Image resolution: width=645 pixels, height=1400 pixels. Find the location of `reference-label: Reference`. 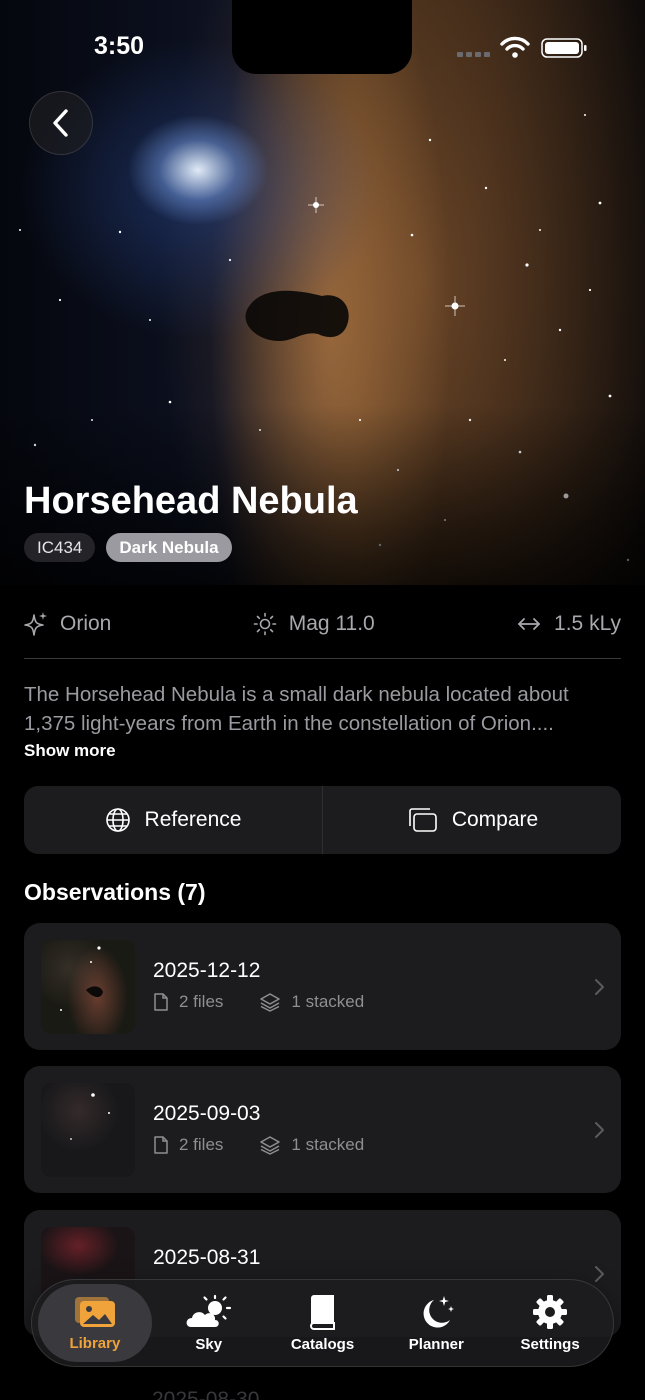

reference-label: Reference is located at coordinates (193, 819).